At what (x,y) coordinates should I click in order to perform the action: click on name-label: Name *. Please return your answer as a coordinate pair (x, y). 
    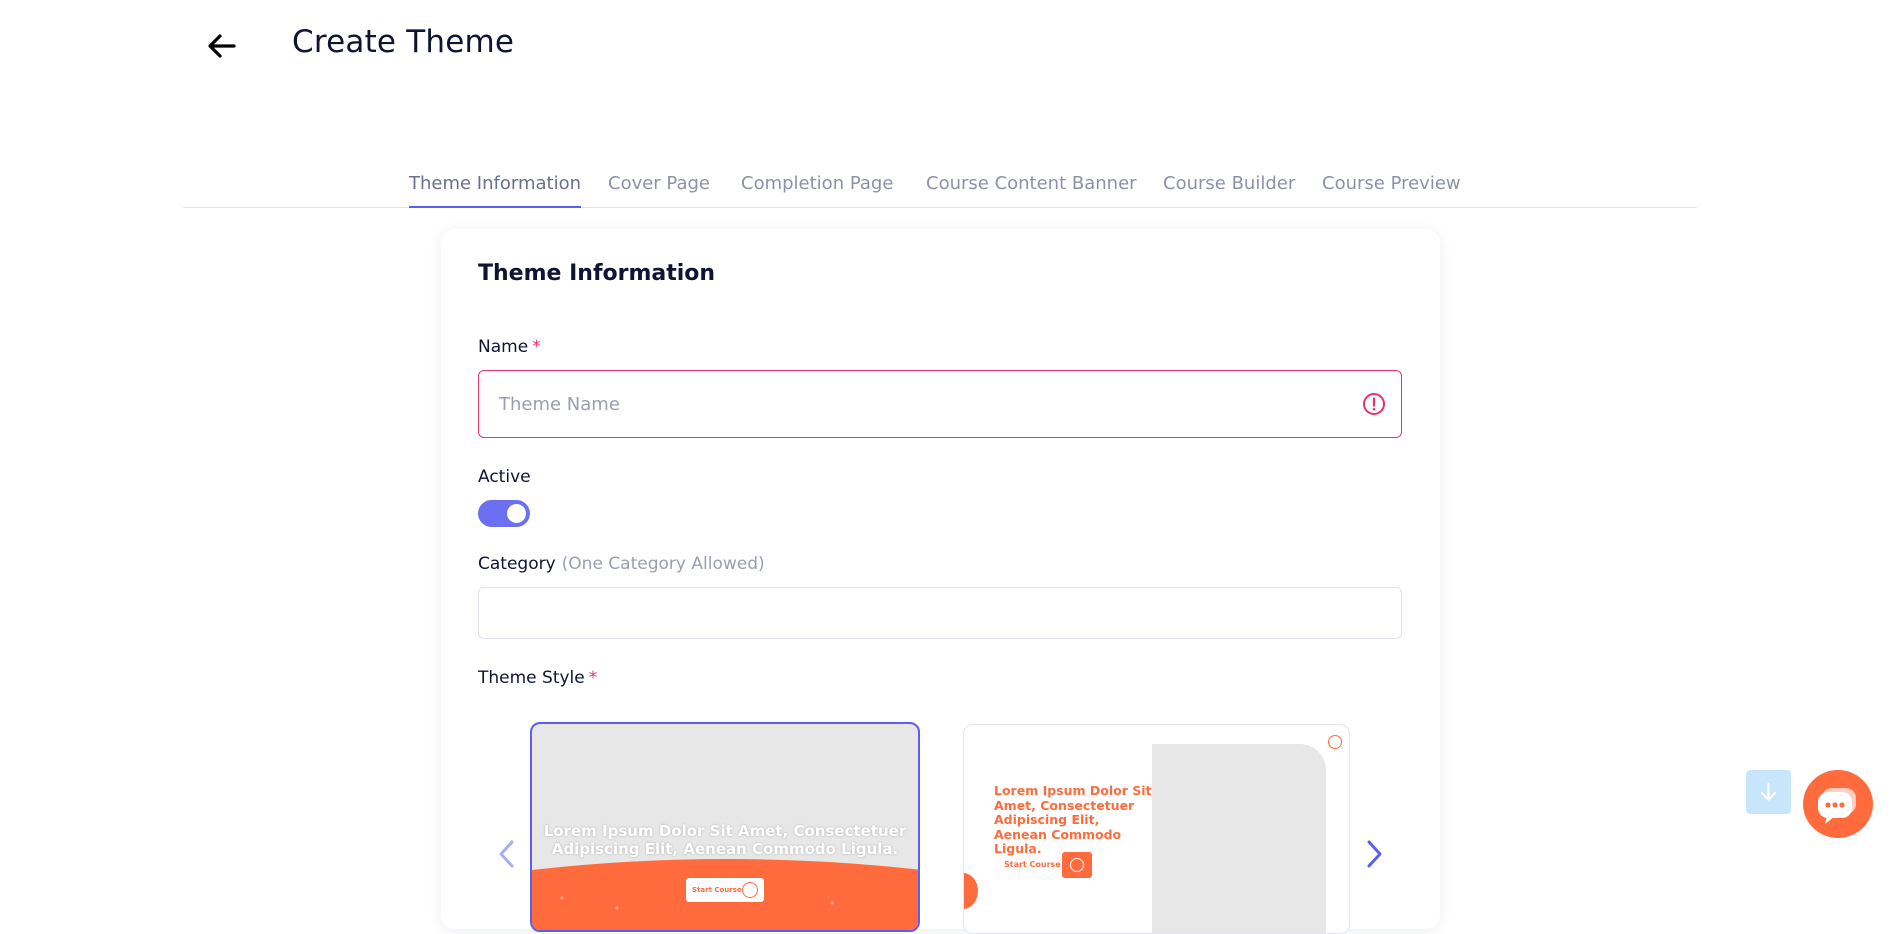
    Looking at the image, I should click on (509, 347).